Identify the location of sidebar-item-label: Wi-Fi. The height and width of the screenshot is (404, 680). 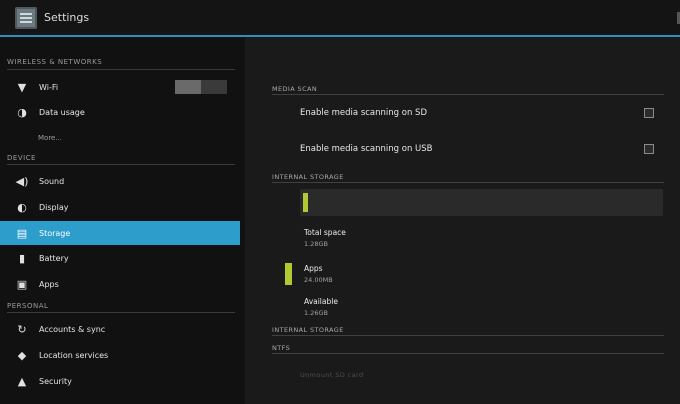
(49, 87).